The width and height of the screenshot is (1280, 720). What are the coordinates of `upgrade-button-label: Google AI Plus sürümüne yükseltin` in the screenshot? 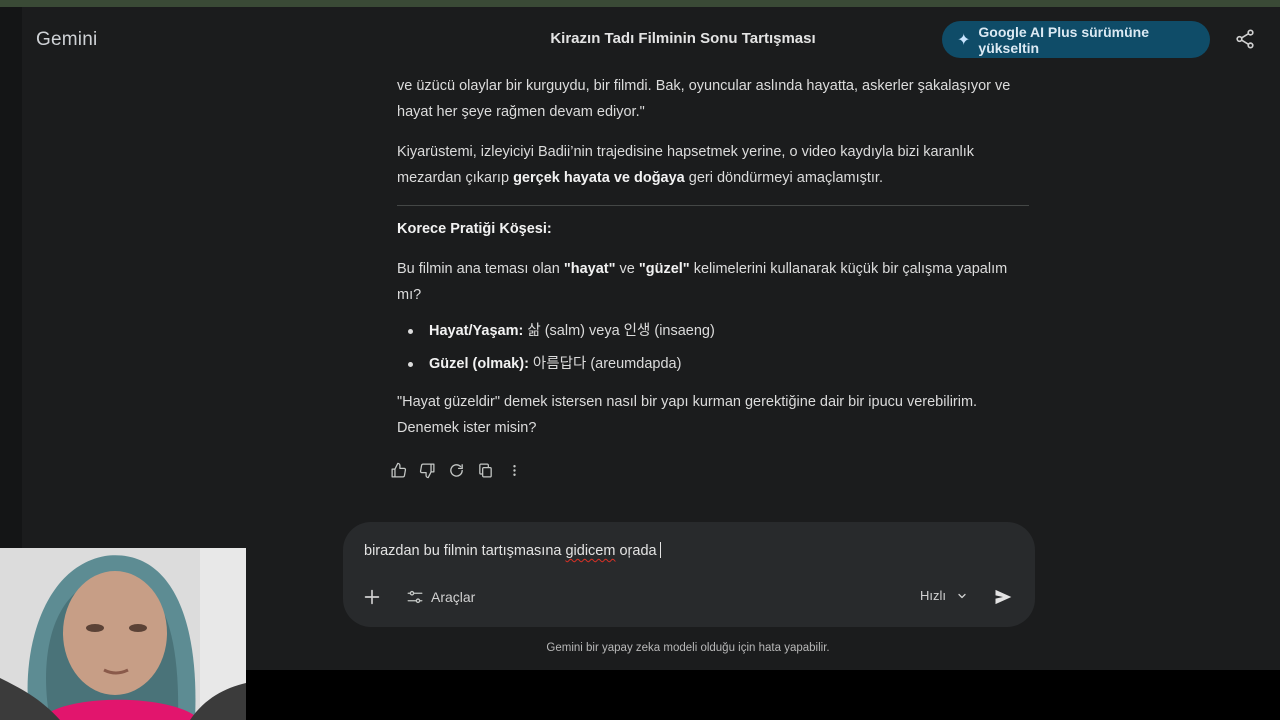 It's located at (1064, 39).